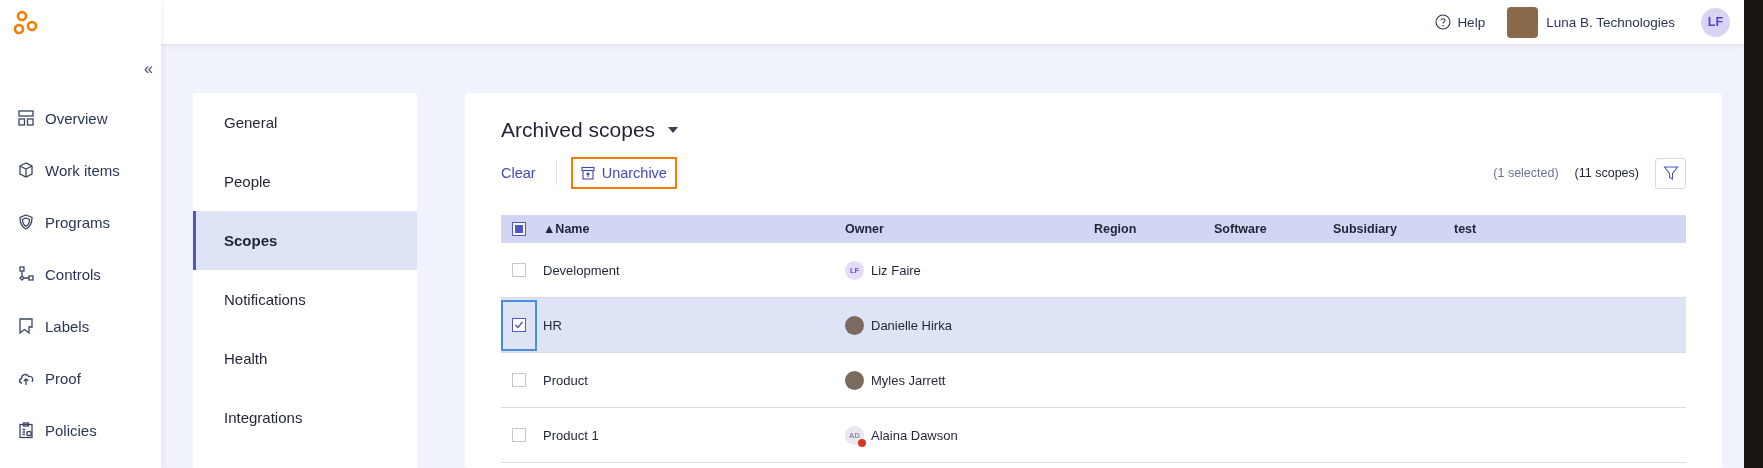 The image size is (1763, 468). What do you see at coordinates (305, 358) in the screenshot?
I see `settings-menu-item: Health` at bounding box center [305, 358].